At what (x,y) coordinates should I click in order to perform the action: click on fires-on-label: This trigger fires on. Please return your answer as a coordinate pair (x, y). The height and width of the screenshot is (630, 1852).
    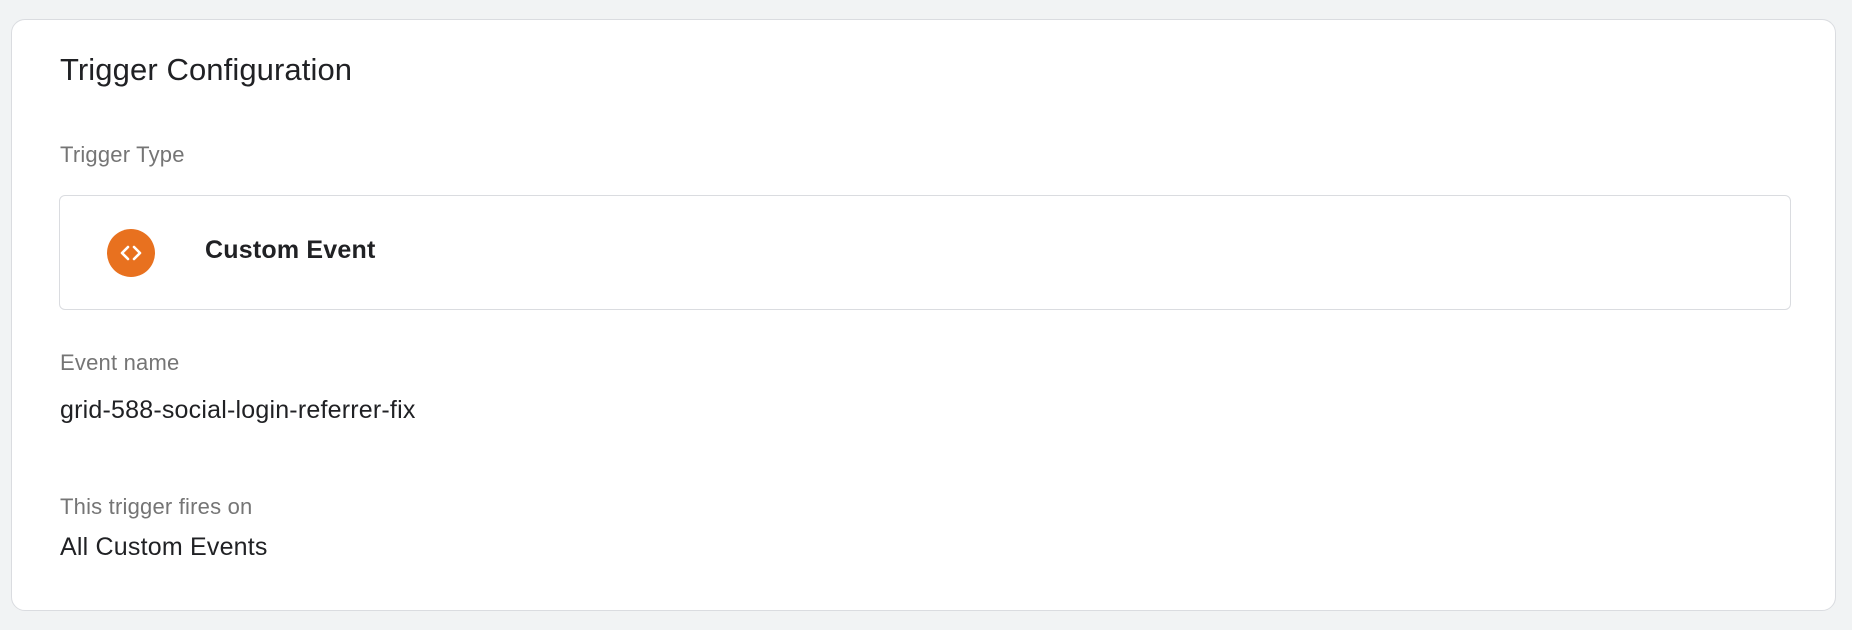
    Looking at the image, I should click on (156, 506).